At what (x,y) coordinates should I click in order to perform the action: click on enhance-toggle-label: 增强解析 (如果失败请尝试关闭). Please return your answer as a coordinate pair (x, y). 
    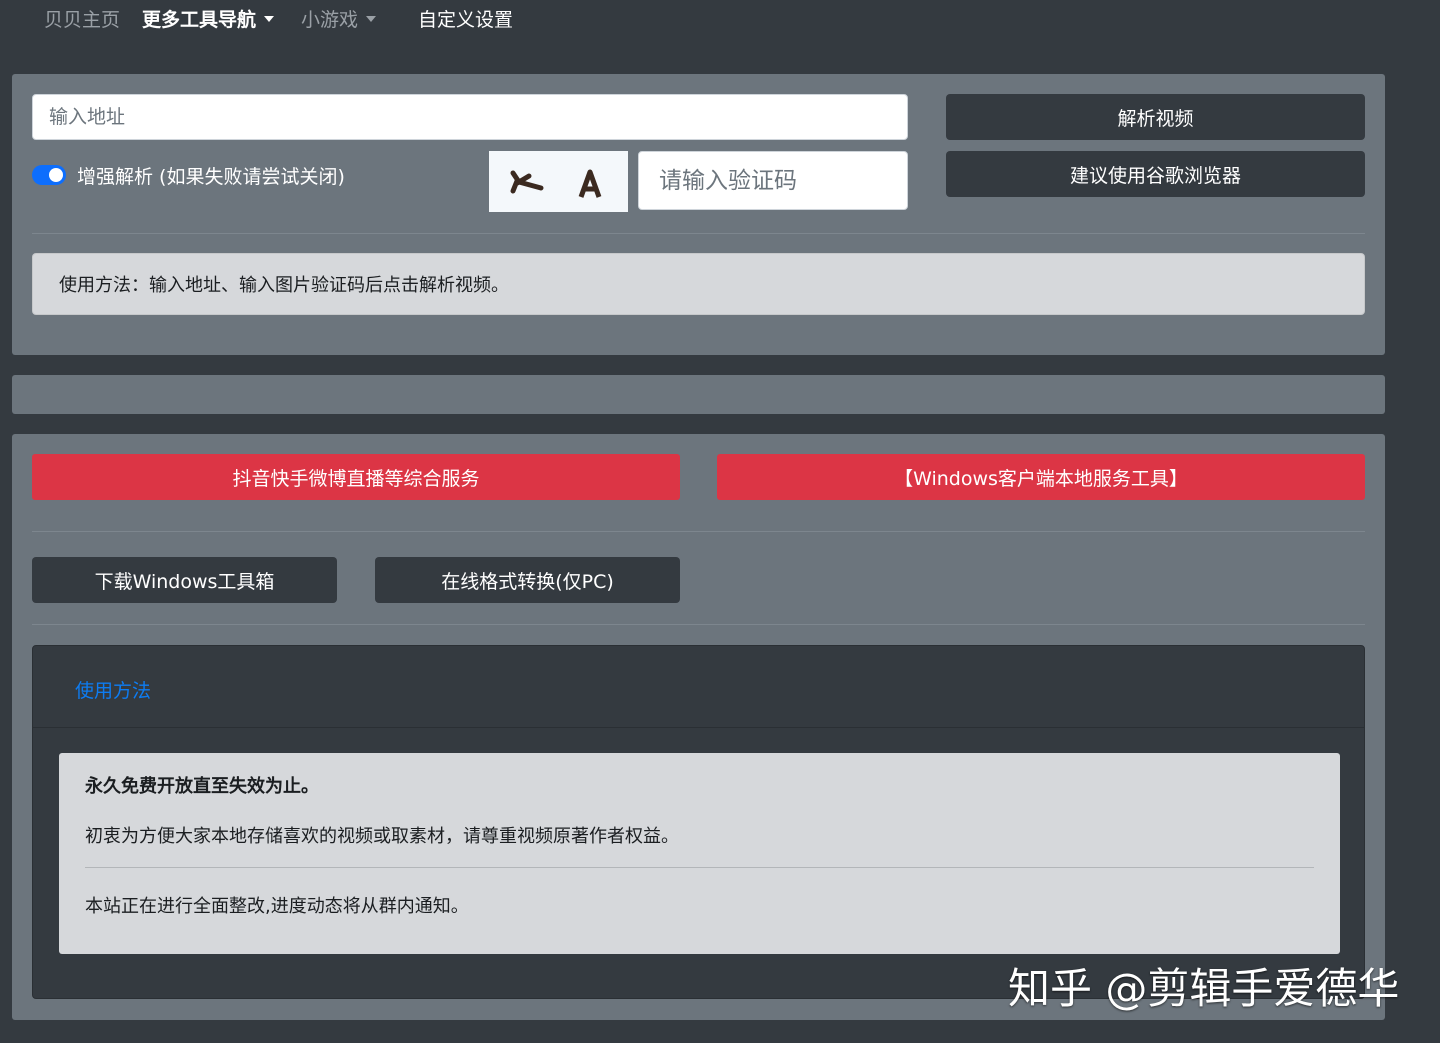
    Looking at the image, I should click on (211, 177).